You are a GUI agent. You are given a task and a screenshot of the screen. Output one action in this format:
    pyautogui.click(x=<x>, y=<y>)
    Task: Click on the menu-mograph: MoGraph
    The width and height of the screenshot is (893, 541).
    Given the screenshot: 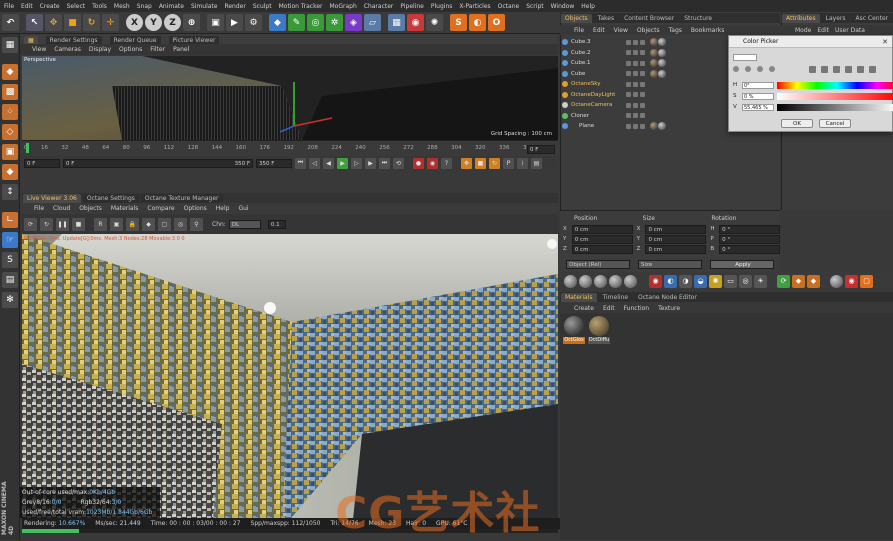 What is the action you would take?
    pyautogui.click(x=343, y=6)
    